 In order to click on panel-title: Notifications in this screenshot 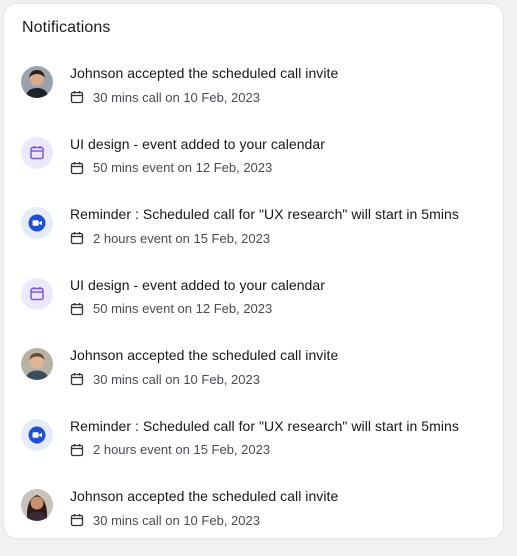, I will do `click(66, 27)`.